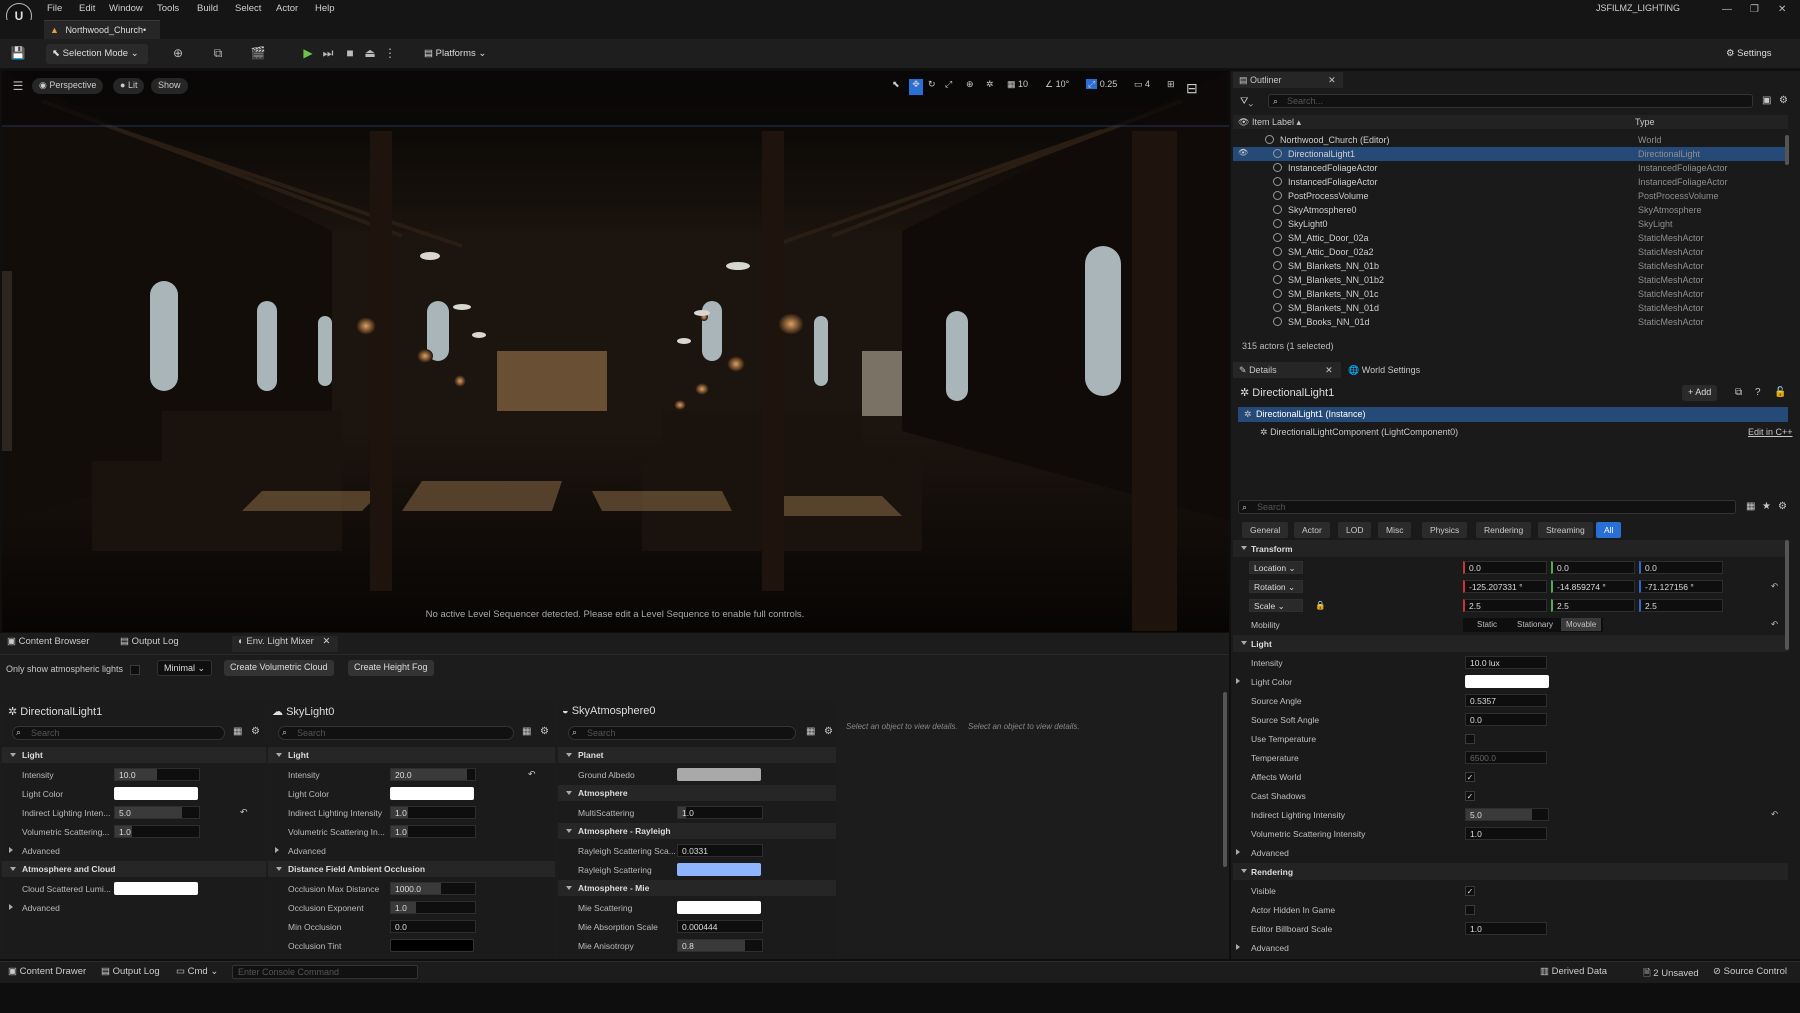  What do you see at coordinates (1510, 154) in the screenshot?
I see `outliner-row: 👁 DirectionalLight1 DirectionalLight` at bounding box center [1510, 154].